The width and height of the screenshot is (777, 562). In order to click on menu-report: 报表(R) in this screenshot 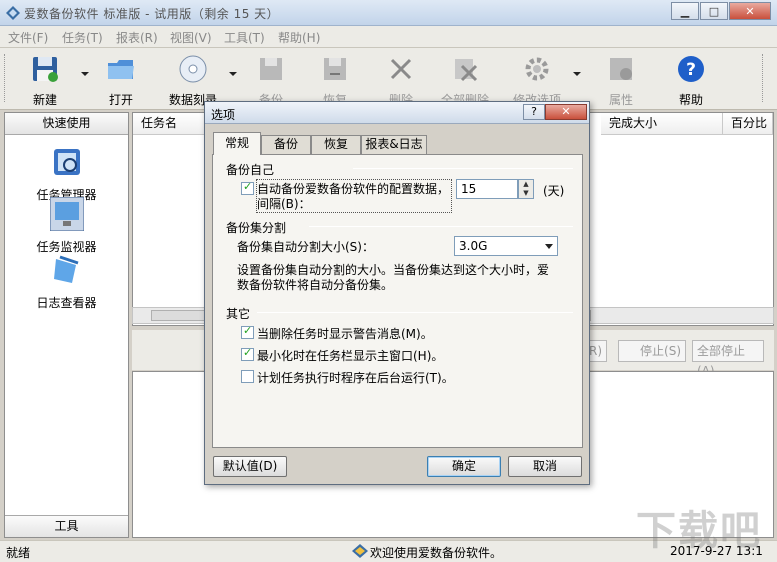, I will do `click(137, 37)`.